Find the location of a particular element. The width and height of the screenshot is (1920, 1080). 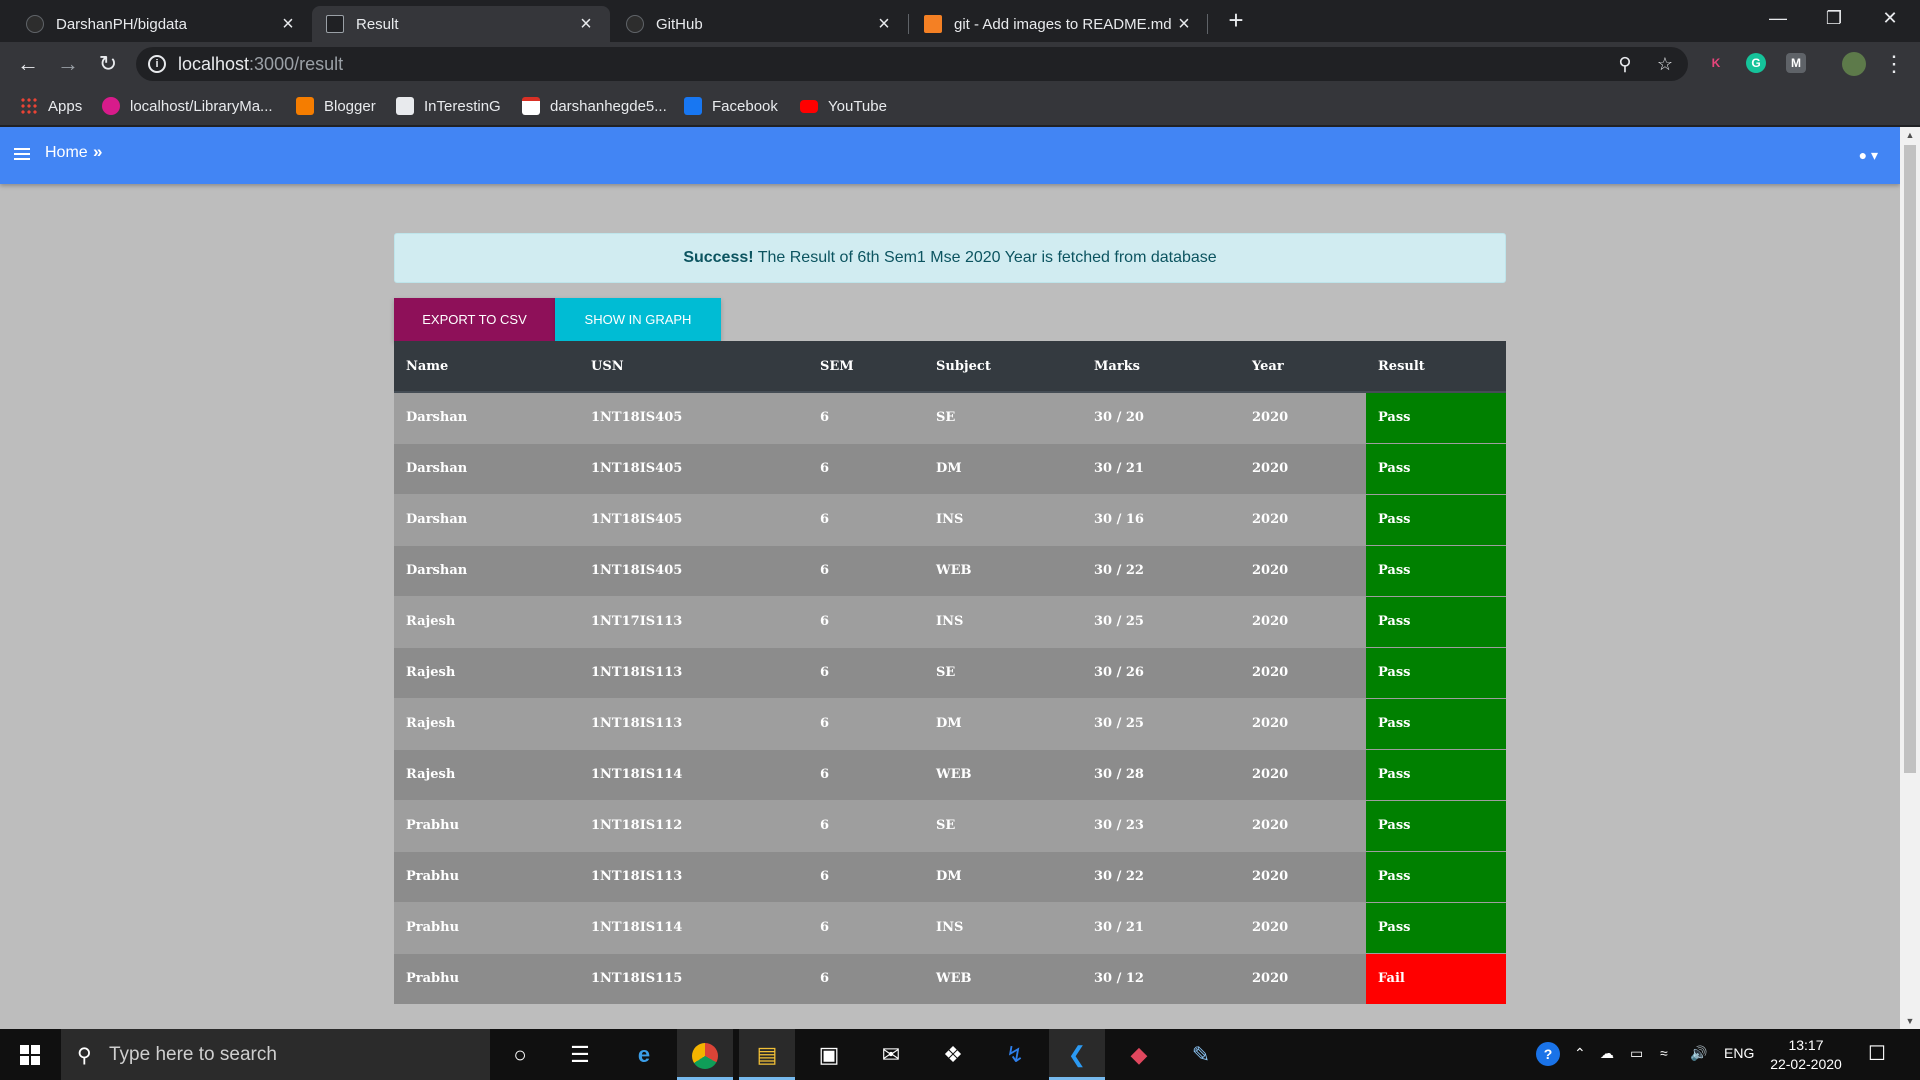

notifications-icon: ☐ is located at coordinates (1877, 1053).